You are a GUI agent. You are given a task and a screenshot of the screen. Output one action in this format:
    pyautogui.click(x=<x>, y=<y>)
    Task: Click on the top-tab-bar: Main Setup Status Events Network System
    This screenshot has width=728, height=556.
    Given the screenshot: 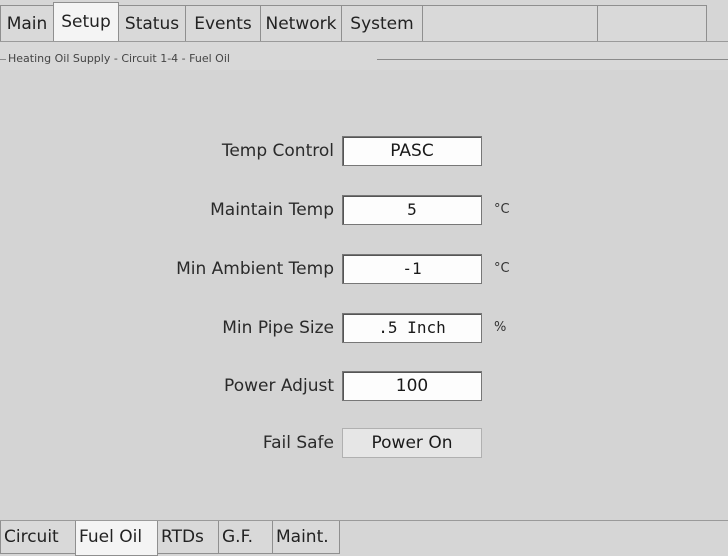 What is the action you would take?
    pyautogui.click(x=364, y=21)
    